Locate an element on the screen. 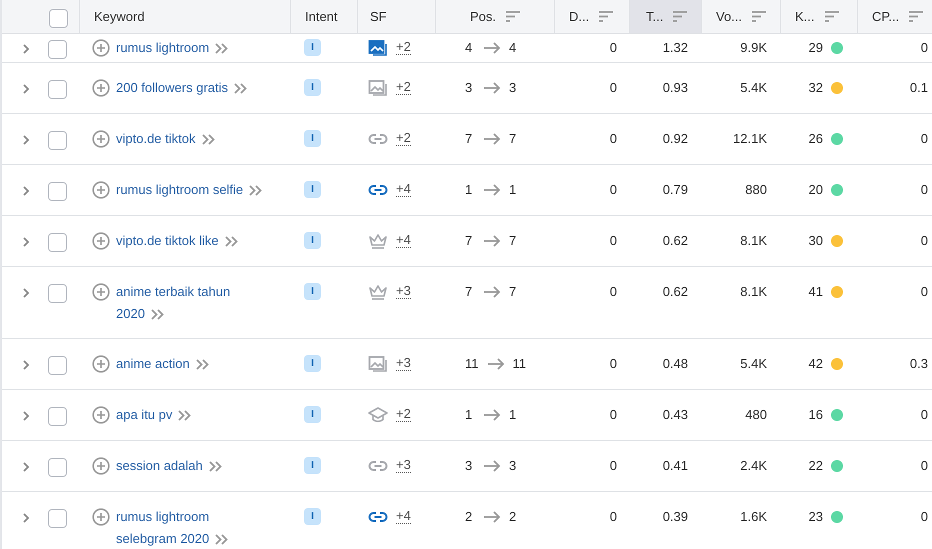  position-from: 3 is located at coordinates (469, 88).